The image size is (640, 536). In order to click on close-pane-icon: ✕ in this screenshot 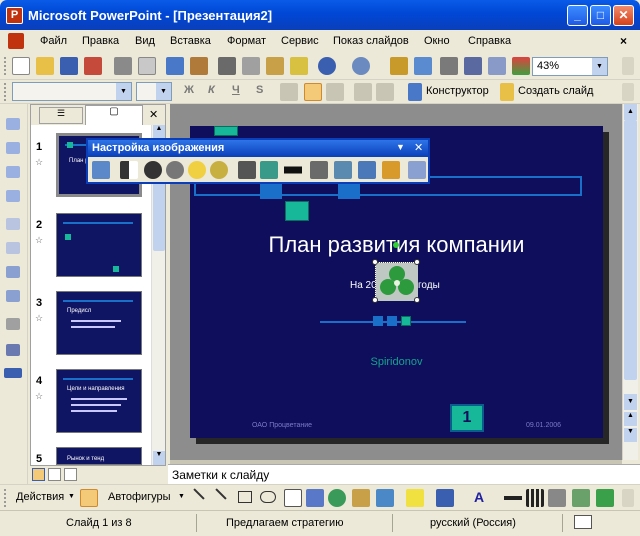, I will do `click(153, 114)`.